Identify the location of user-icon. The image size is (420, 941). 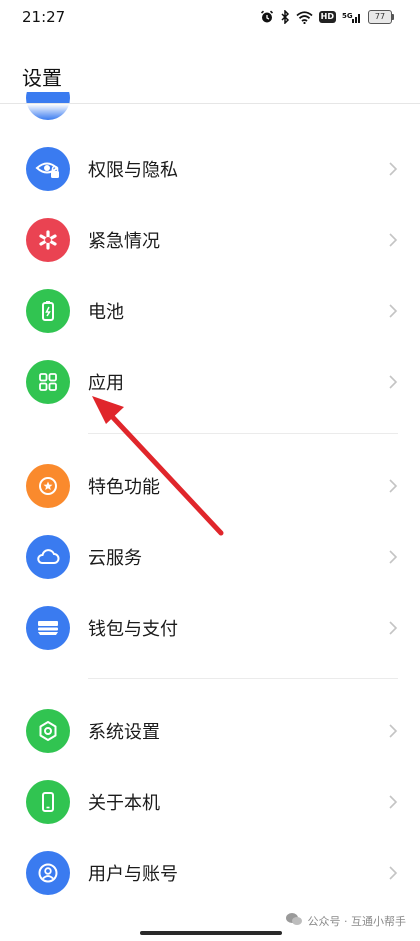
(48, 873).